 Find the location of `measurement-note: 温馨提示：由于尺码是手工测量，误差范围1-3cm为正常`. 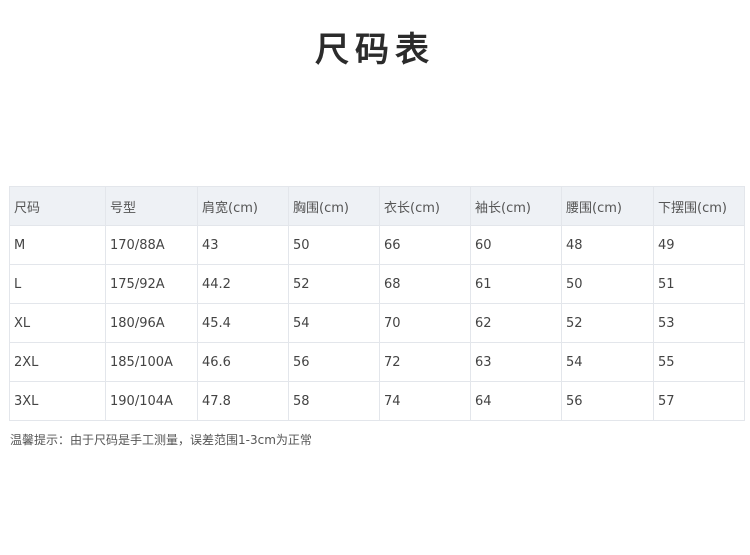

measurement-note: 温馨提示：由于尺码是手工测量，误差范围1-3cm为正常 is located at coordinates (161, 440).